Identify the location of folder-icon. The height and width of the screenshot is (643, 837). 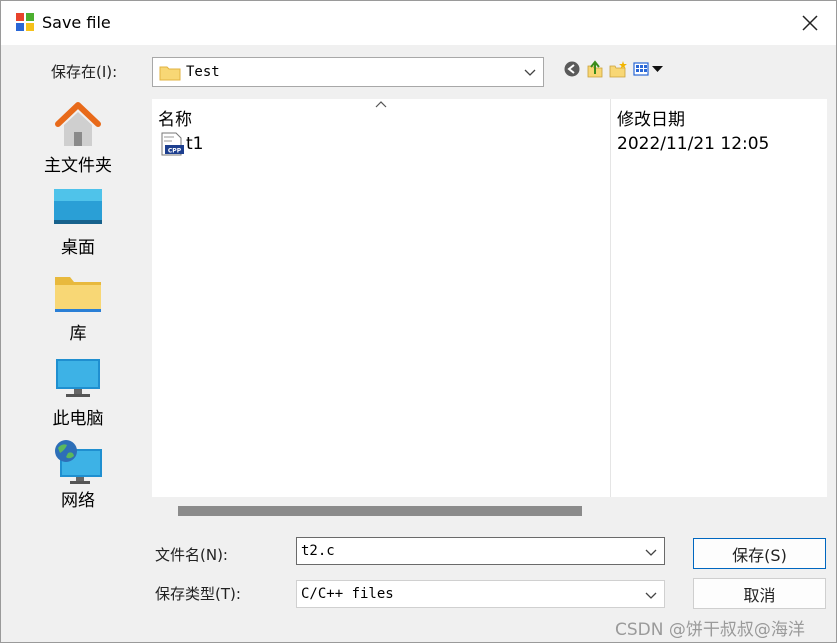
(170, 73).